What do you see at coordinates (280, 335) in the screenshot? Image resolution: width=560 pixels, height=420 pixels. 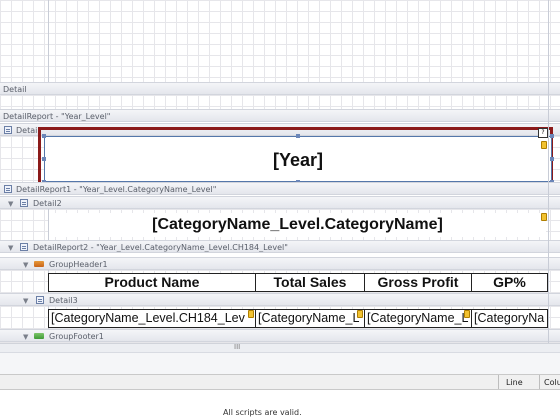 I see `band-group-footer1: ▼ GroupFooter1` at bounding box center [280, 335].